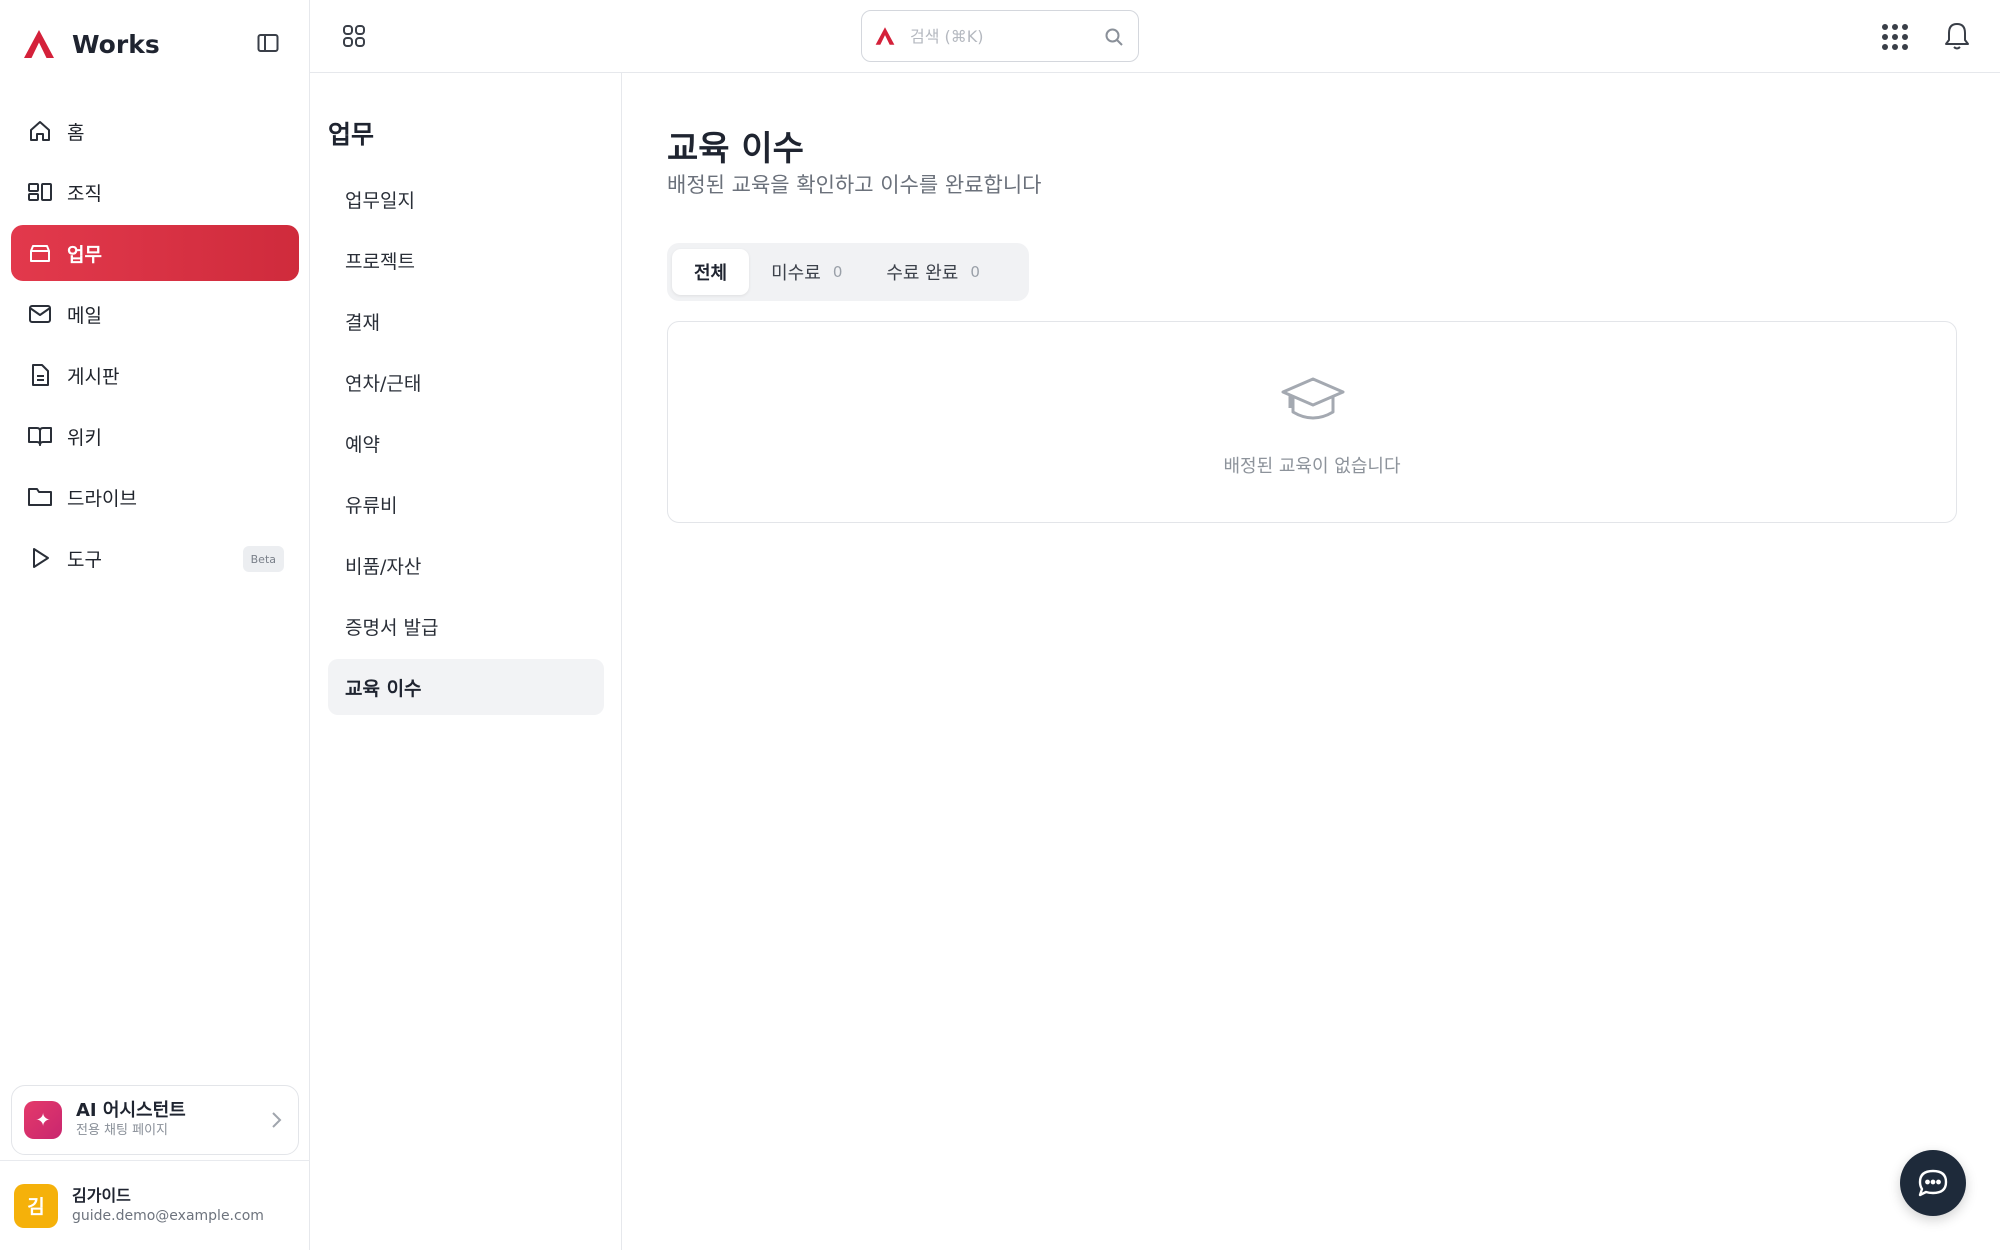  What do you see at coordinates (854, 185) in the screenshot?
I see `page-subtitle: 배정된 교육을 확인하고 이수를 완료합니다` at bounding box center [854, 185].